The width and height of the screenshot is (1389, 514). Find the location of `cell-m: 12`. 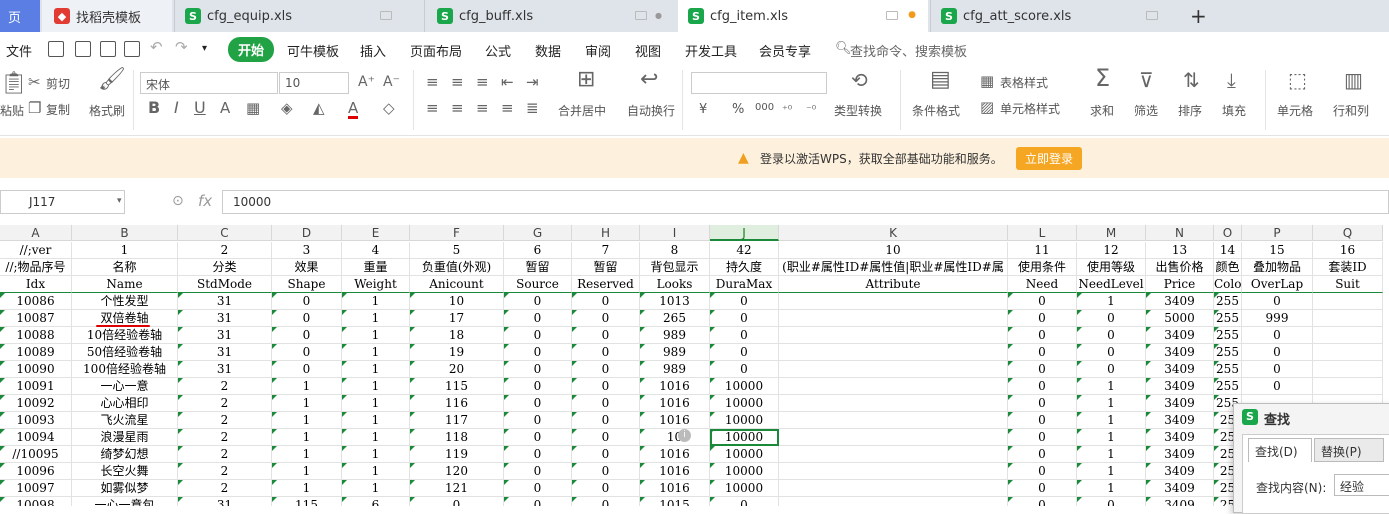

cell-m: 12 is located at coordinates (1111, 250).